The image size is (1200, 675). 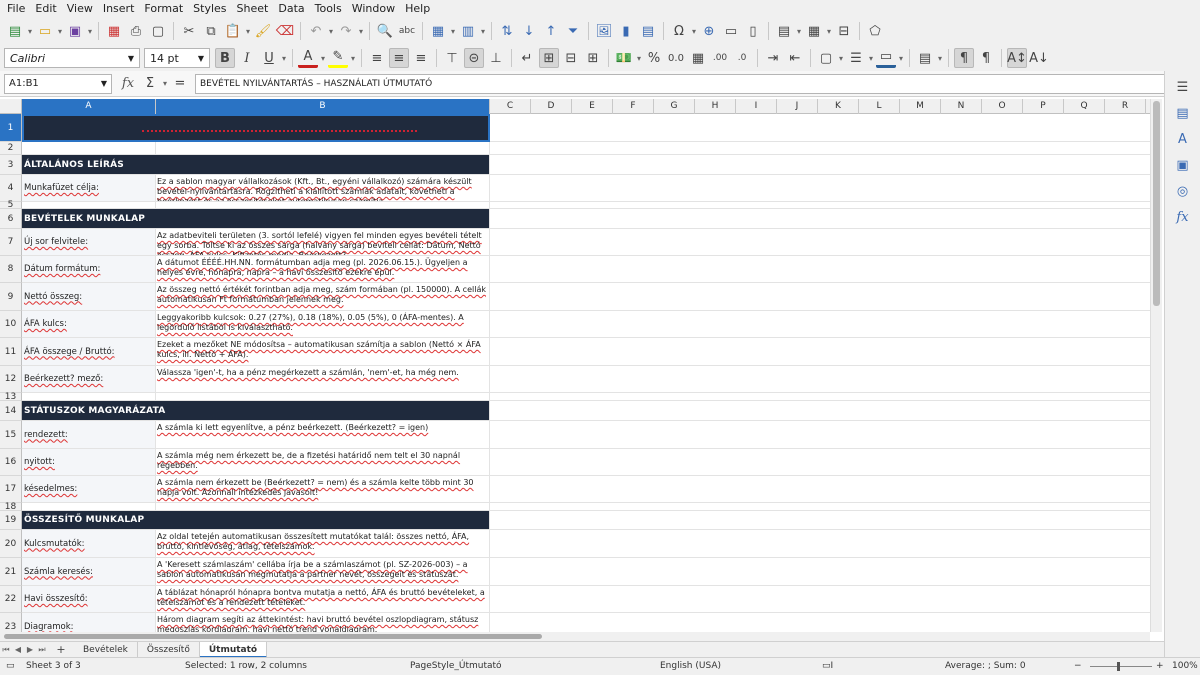 What do you see at coordinates (1183, 191) in the screenshot?
I see `navigator-icon: ◎` at bounding box center [1183, 191].